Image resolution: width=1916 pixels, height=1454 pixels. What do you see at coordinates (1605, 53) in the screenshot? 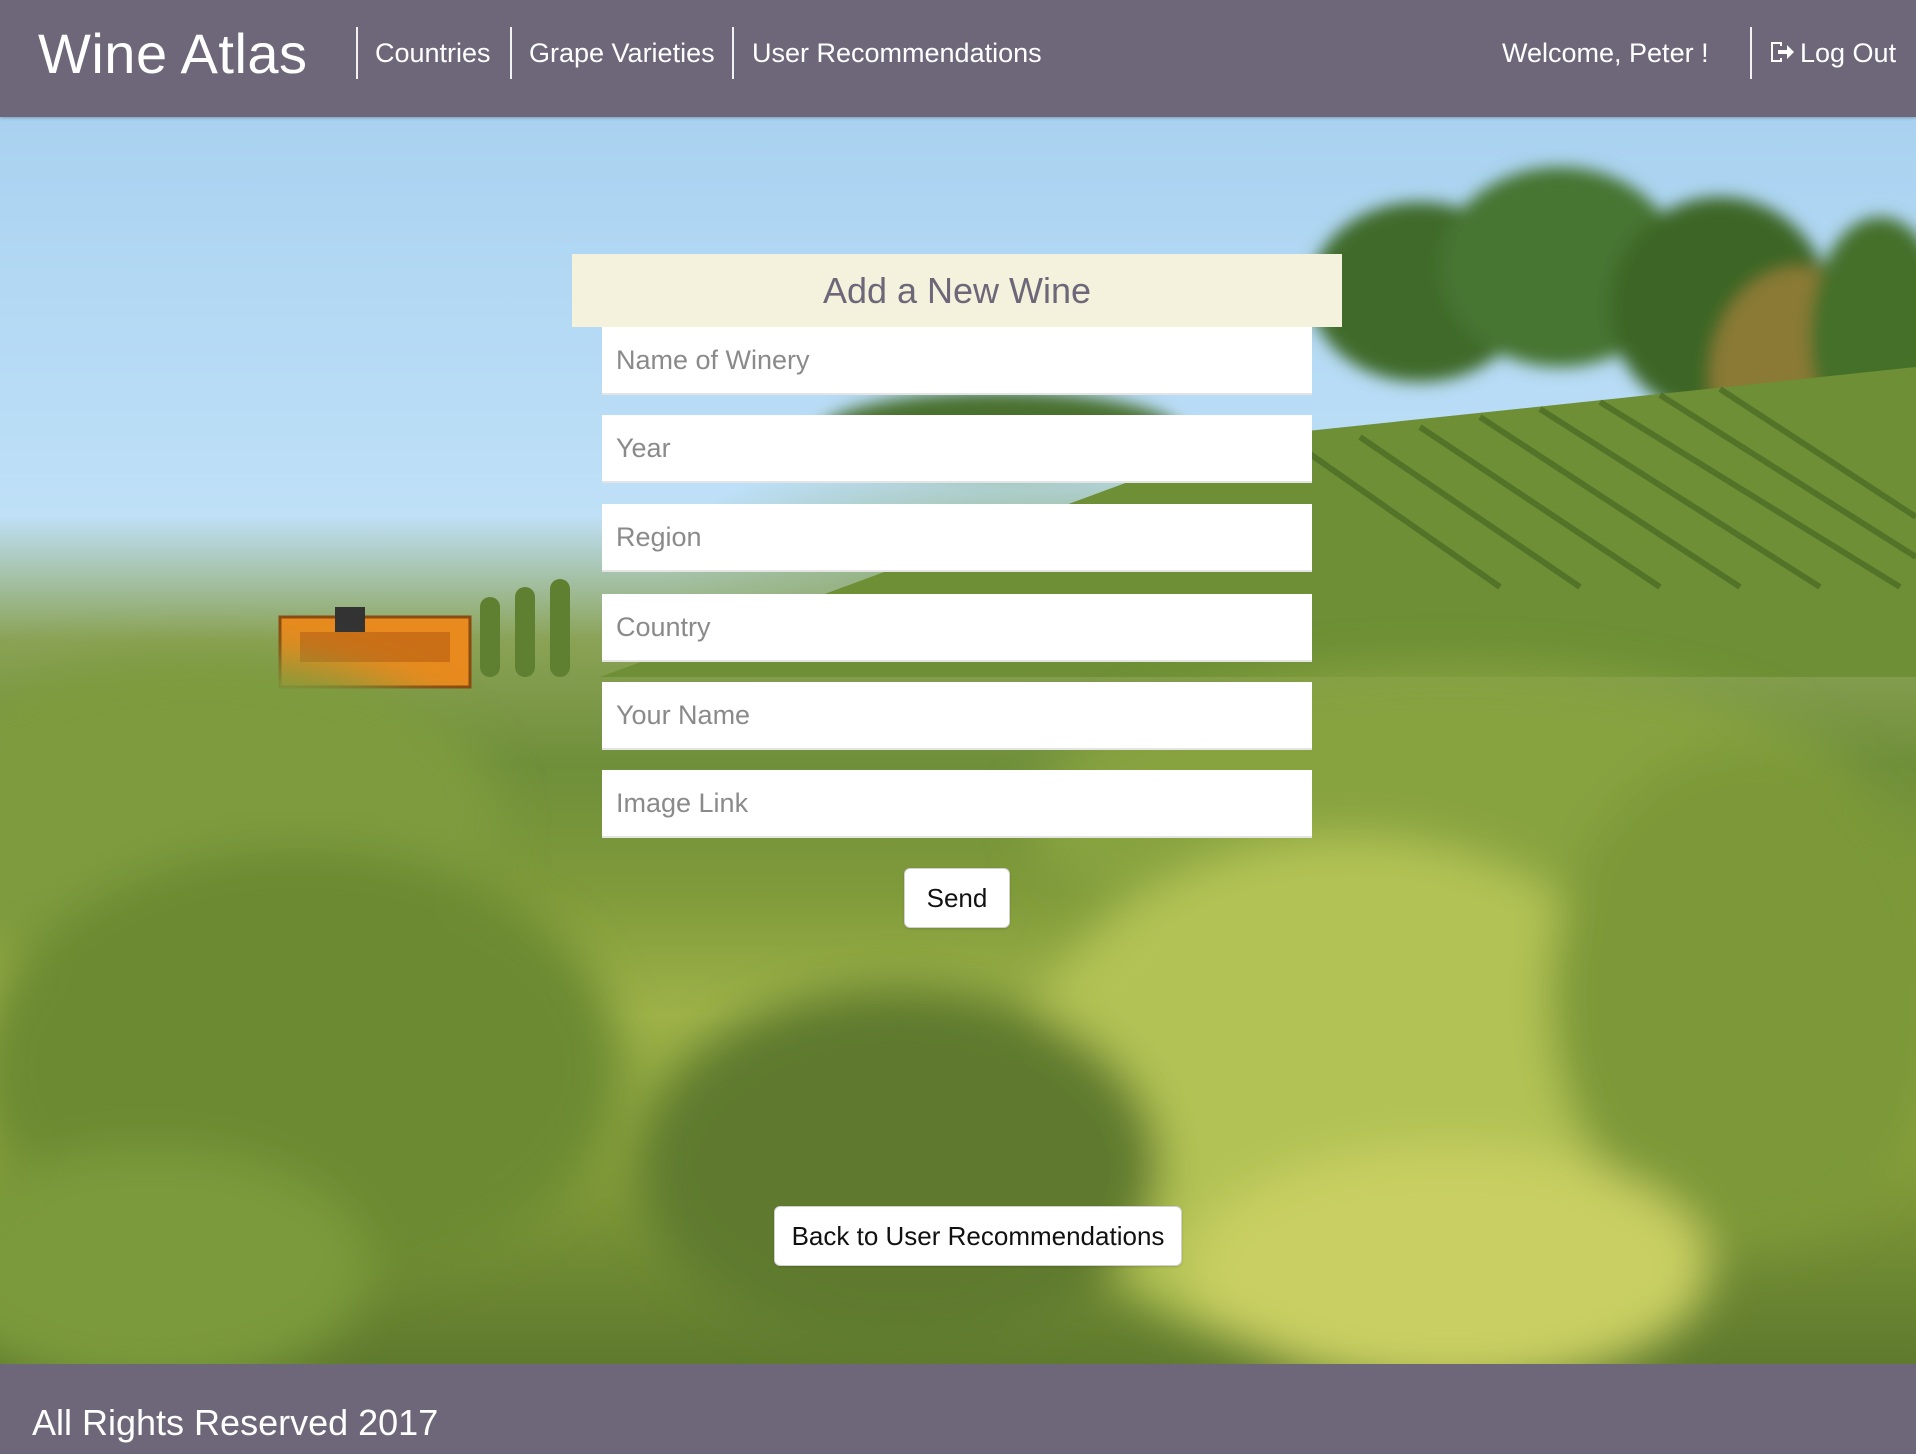
I see `welcome-message: Welcome, Peter !` at bounding box center [1605, 53].